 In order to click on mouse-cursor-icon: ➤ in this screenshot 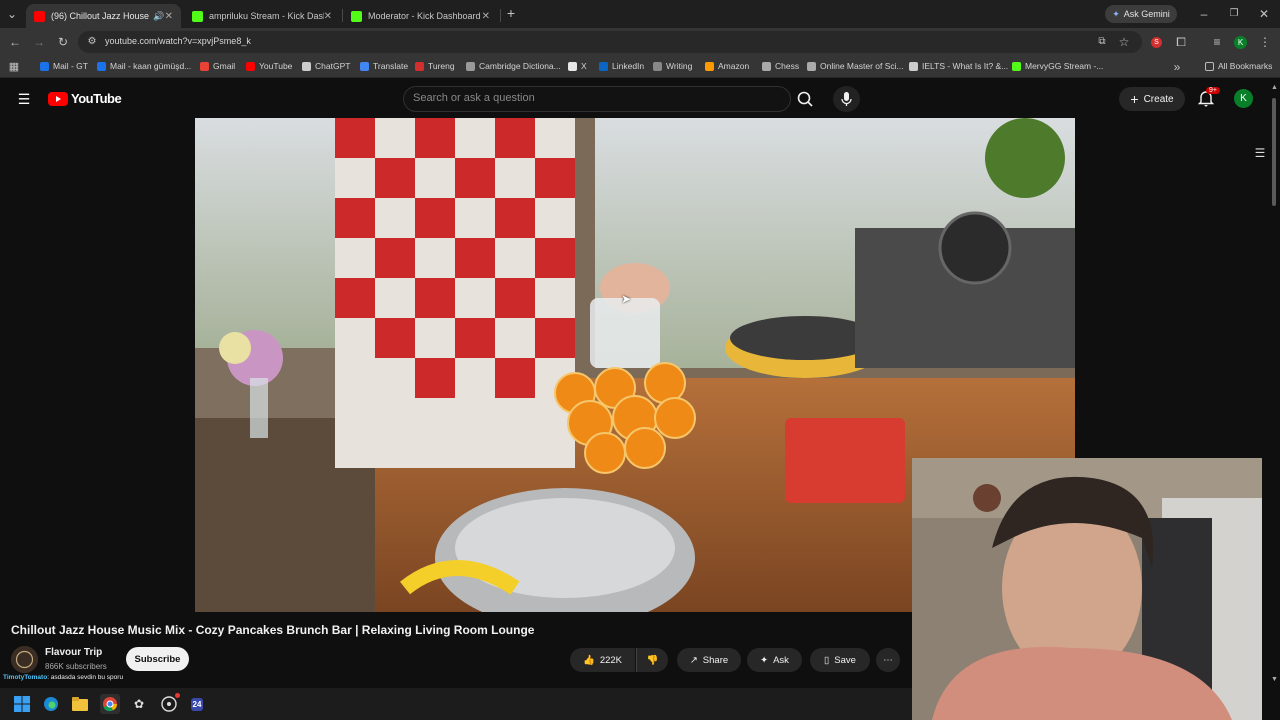, I will do `click(626, 299)`.